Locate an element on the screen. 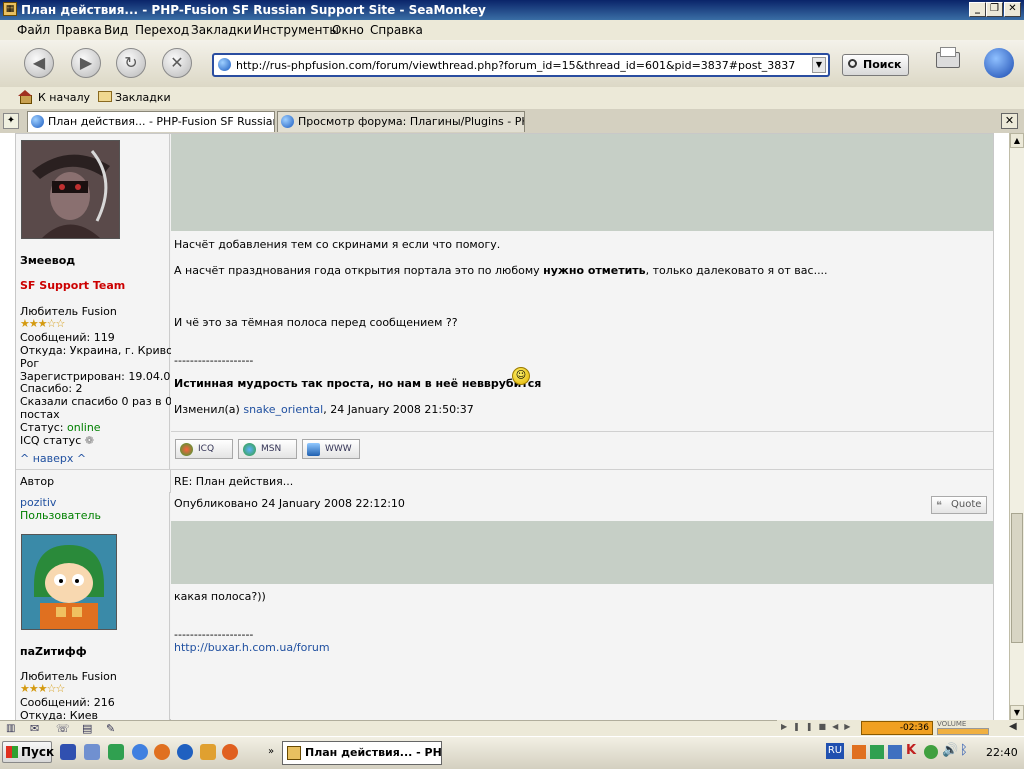 The width and height of the screenshot is (1024, 769). msn-icon is located at coordinates (249, 449).